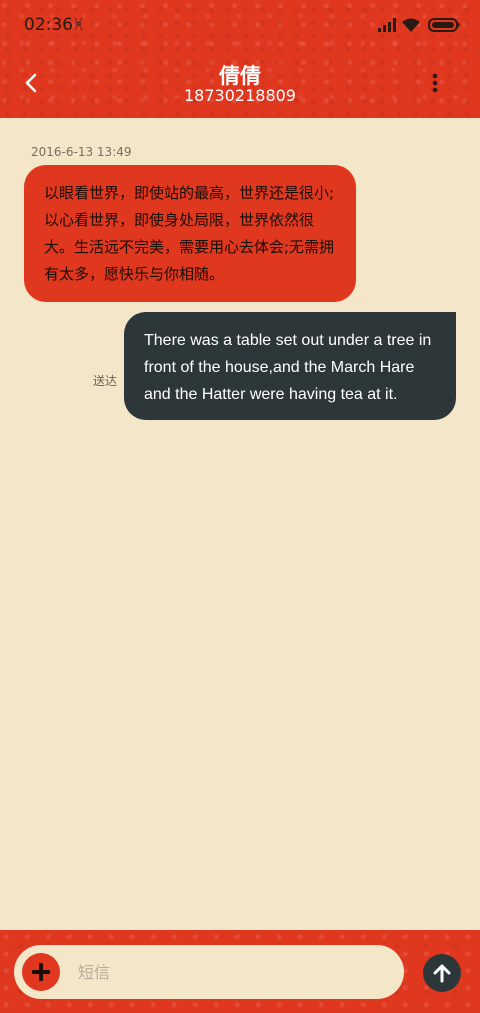 The width and height of the screenshot is (480, 1013). What do you see at coordinates (48, 25) in the screenshot?
I see `status-time: 02:36` at bounding box center [48, 25].